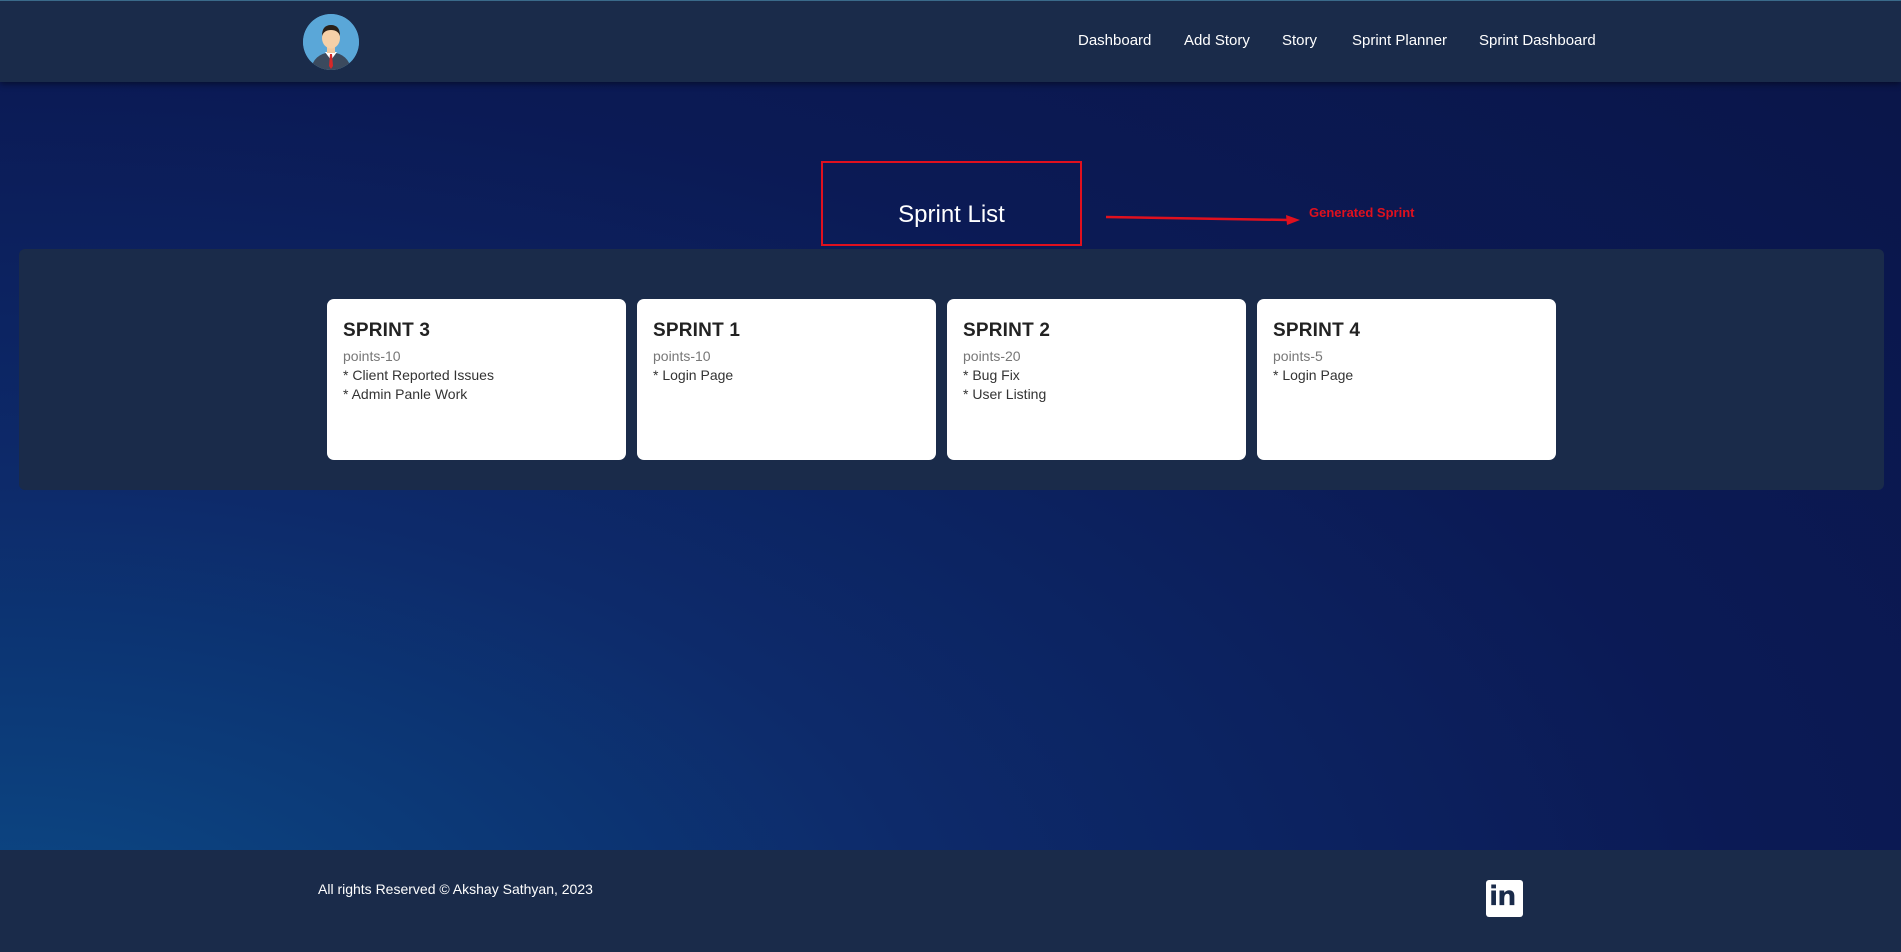 The image size is (1901, 952). What do you see at coordinates (951, 214) in the screenshot?
I see `page-title: Sprint List` at bounding box center [951, 214].